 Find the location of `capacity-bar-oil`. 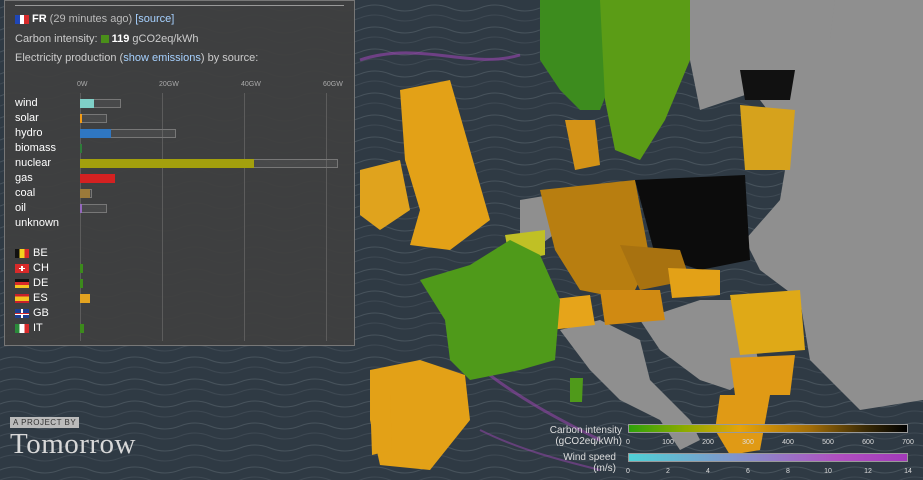

capacity-bar-oil is located at coordinates (93, 208).